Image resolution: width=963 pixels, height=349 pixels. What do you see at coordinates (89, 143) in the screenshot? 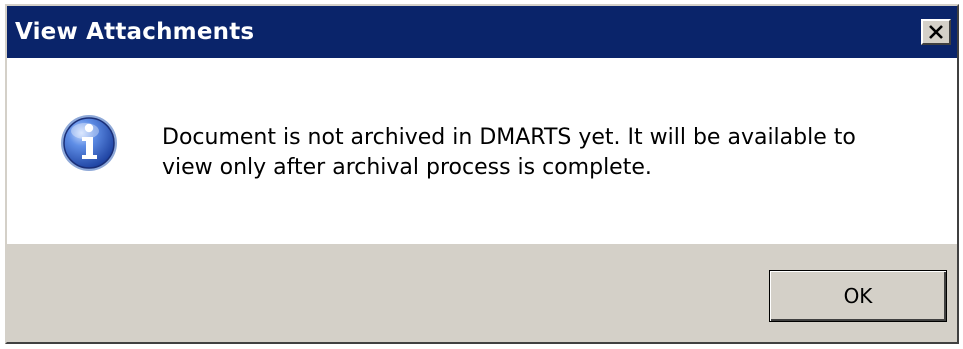
I see `info-icon` at bounding box center [89, 143].